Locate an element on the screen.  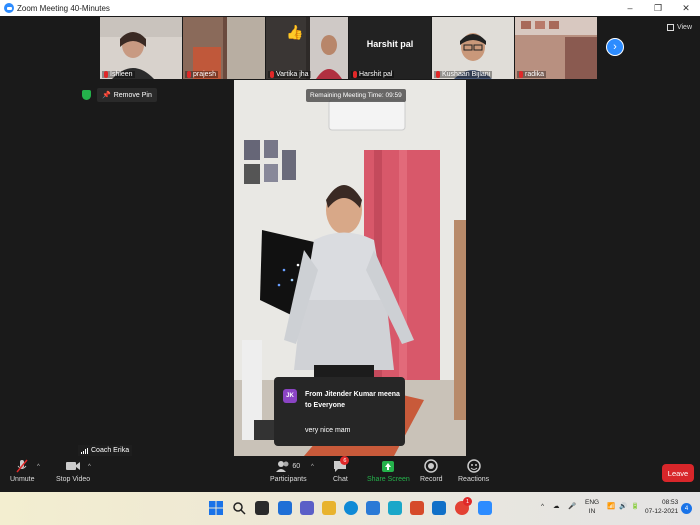
zoom-taskbar-icon is located at coordinates (485, 508).